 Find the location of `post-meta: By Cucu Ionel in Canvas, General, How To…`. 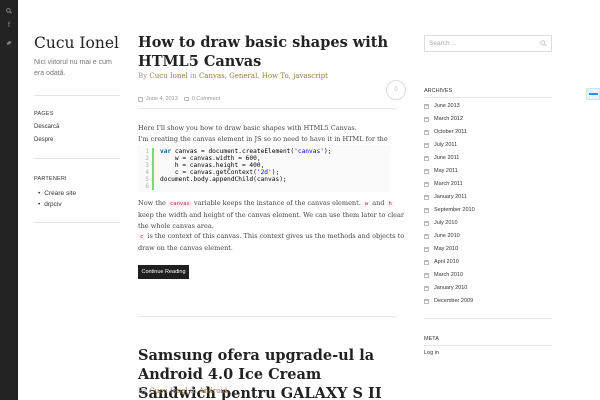

post-meta: By Cucu Ionel in Canvas, General, How To… is located at coordinates (233, 76).